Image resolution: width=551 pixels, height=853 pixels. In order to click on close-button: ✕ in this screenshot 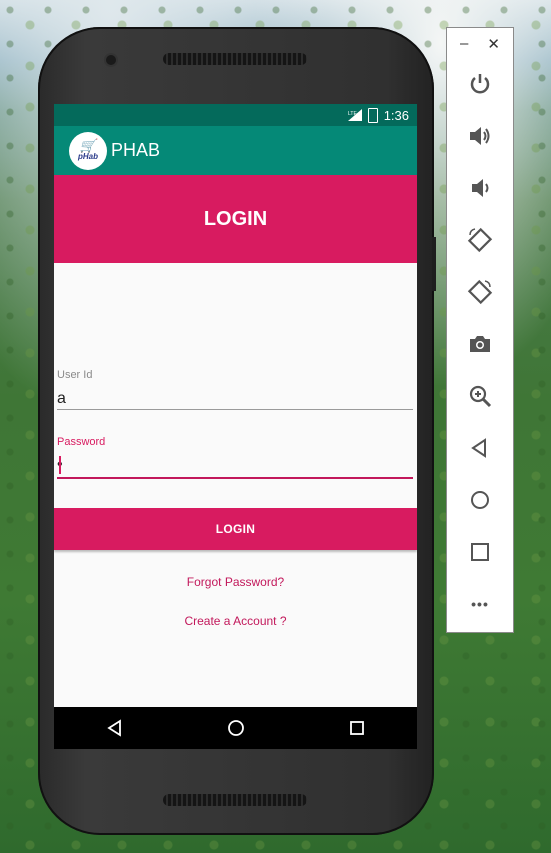, I will do `click(493, 44)`.